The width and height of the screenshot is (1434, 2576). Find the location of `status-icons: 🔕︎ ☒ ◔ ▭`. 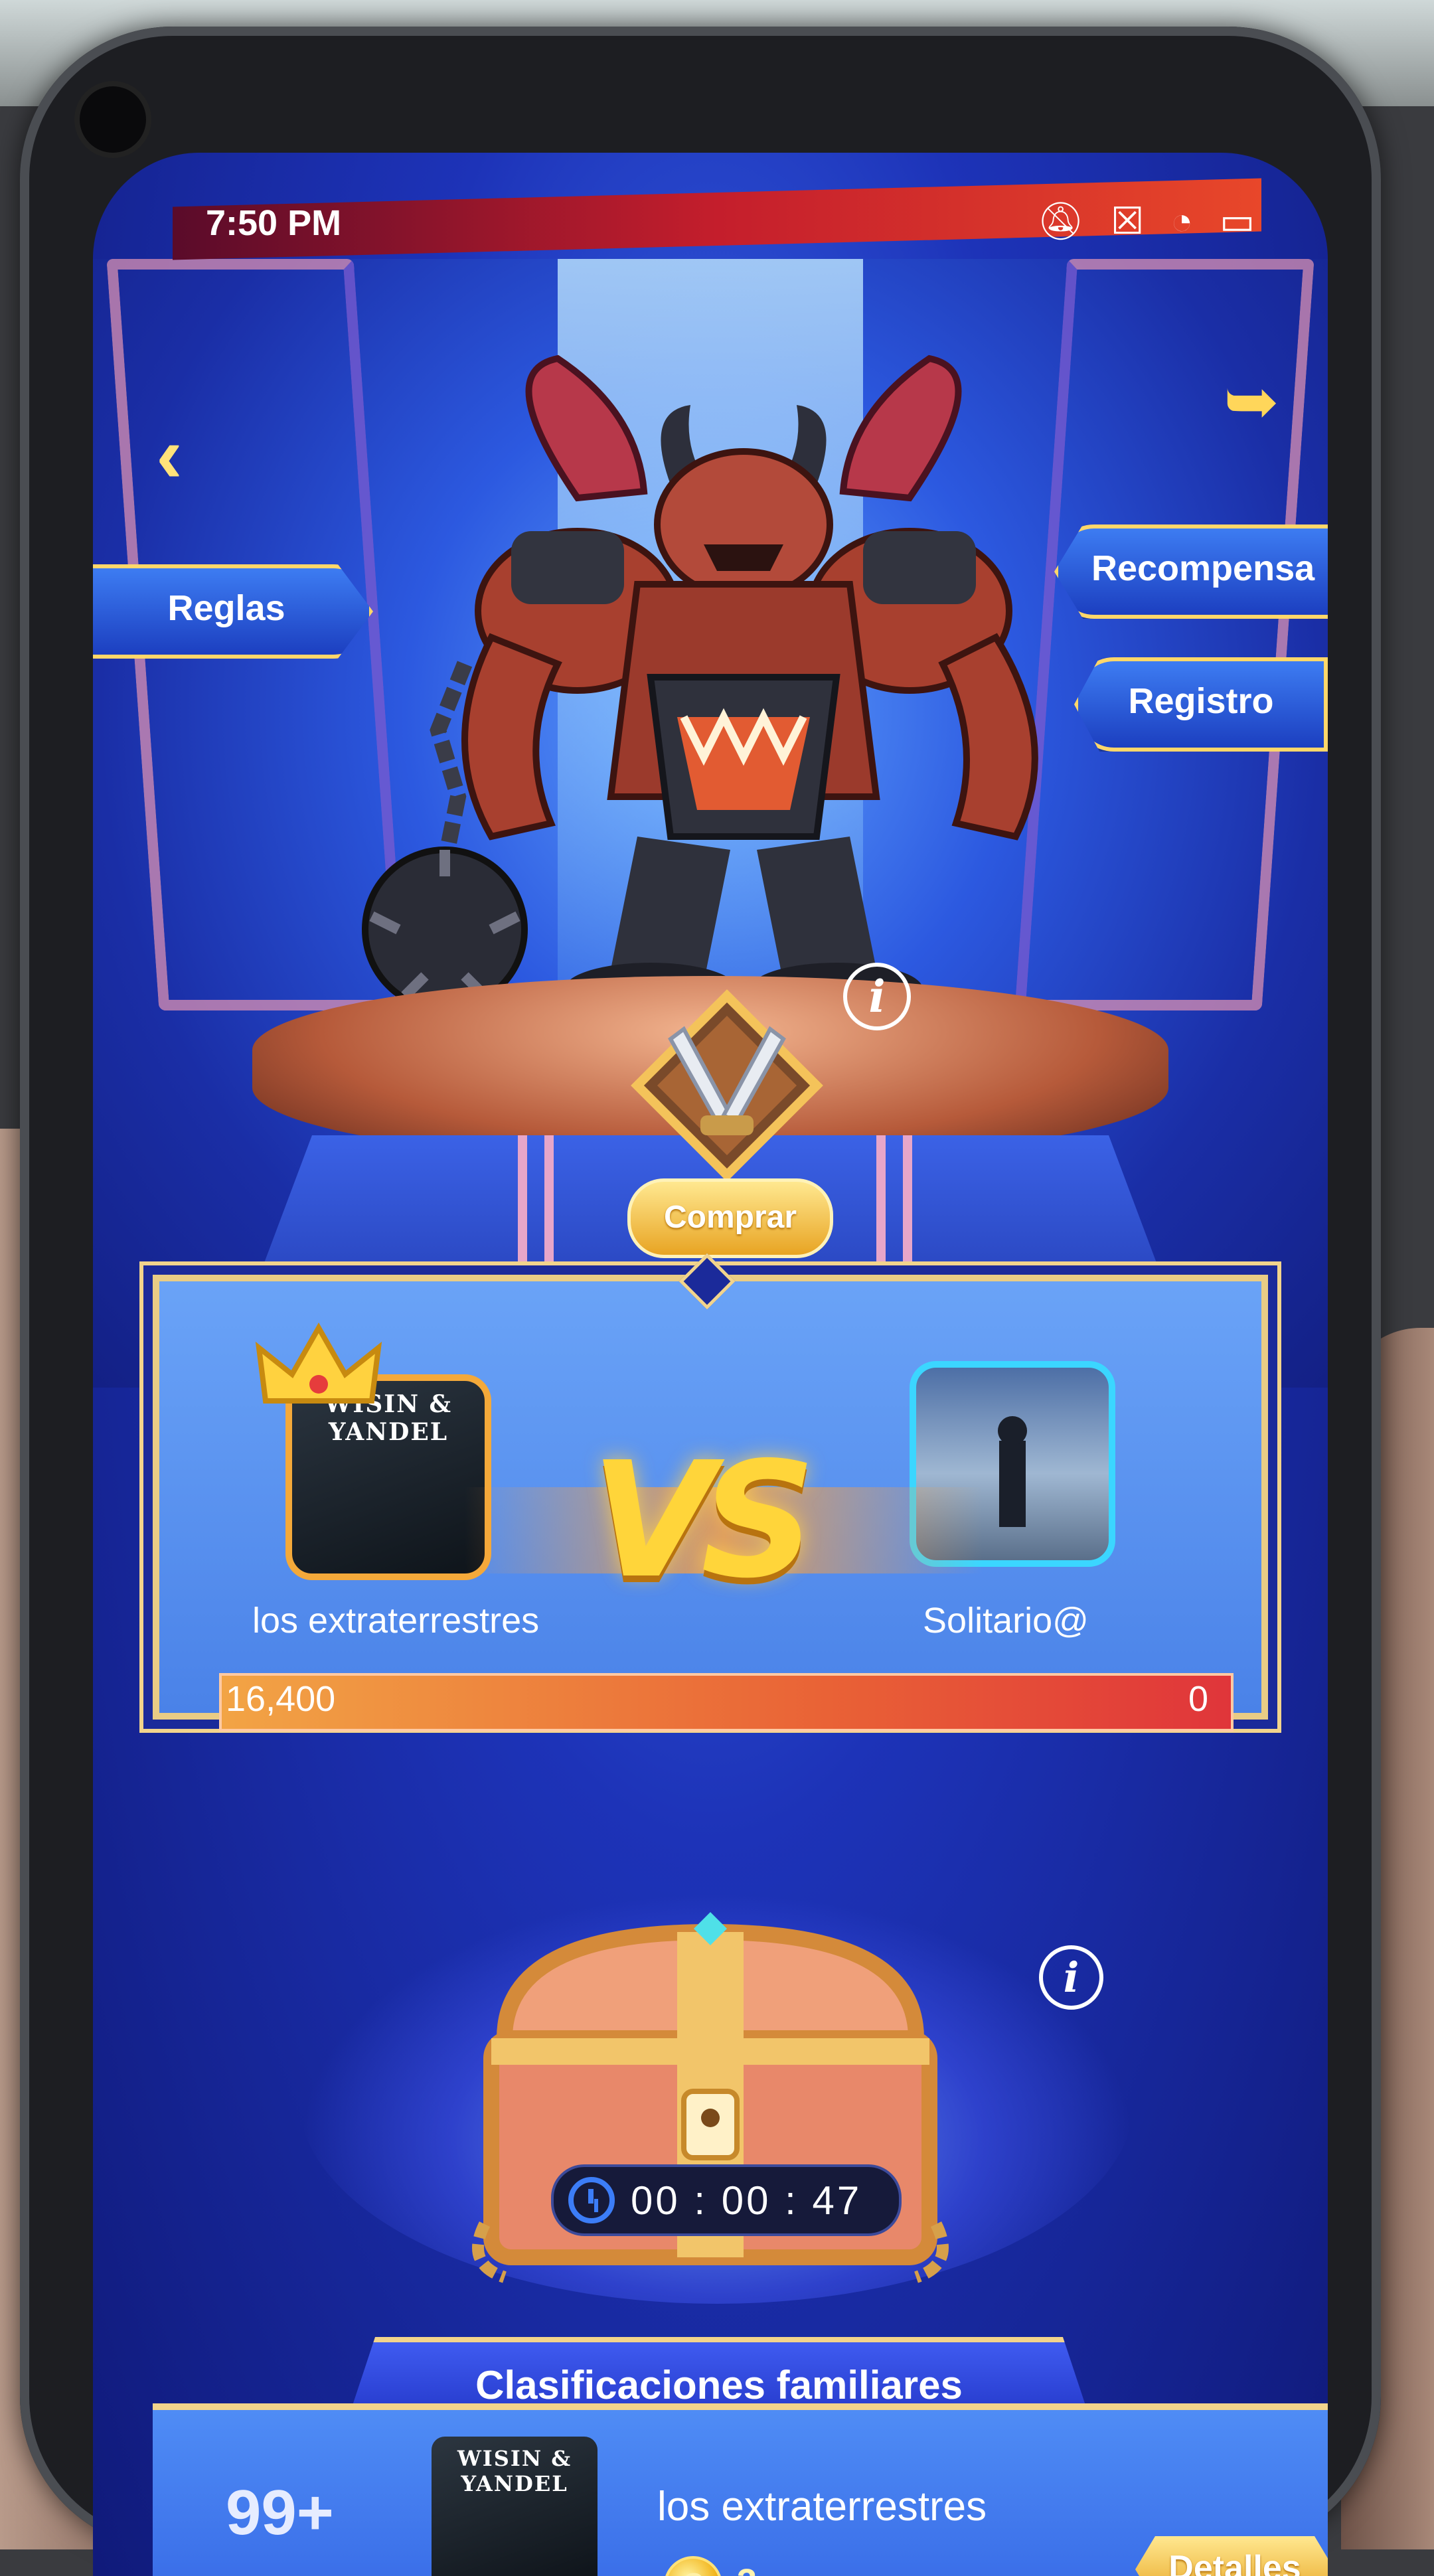

status-icons: 🔕︎ ☒ ◔ ▭ is located at coordinates (1146, 221).